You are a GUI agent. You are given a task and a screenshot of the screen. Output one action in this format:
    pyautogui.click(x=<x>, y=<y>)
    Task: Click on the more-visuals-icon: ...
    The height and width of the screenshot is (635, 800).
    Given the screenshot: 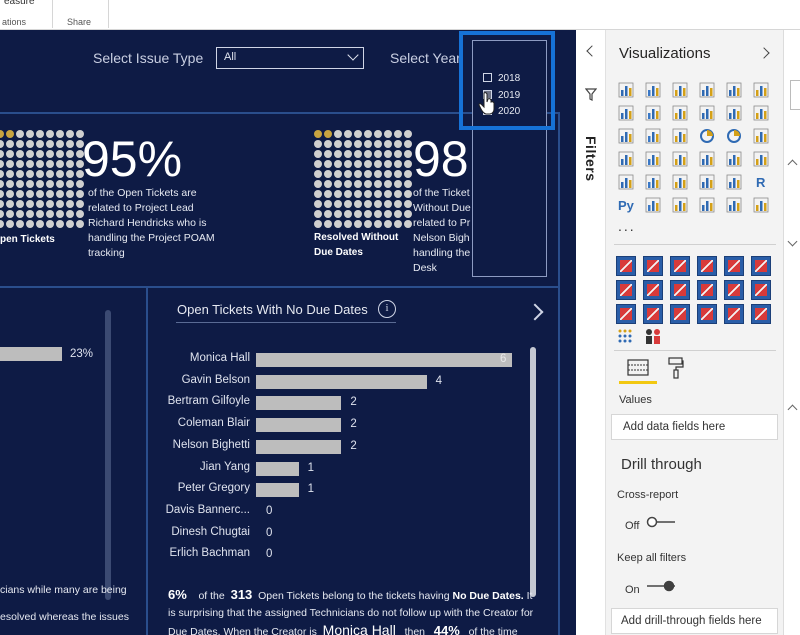 What is the action you would take?
    pyautogui.click(x=627, y=226)
    